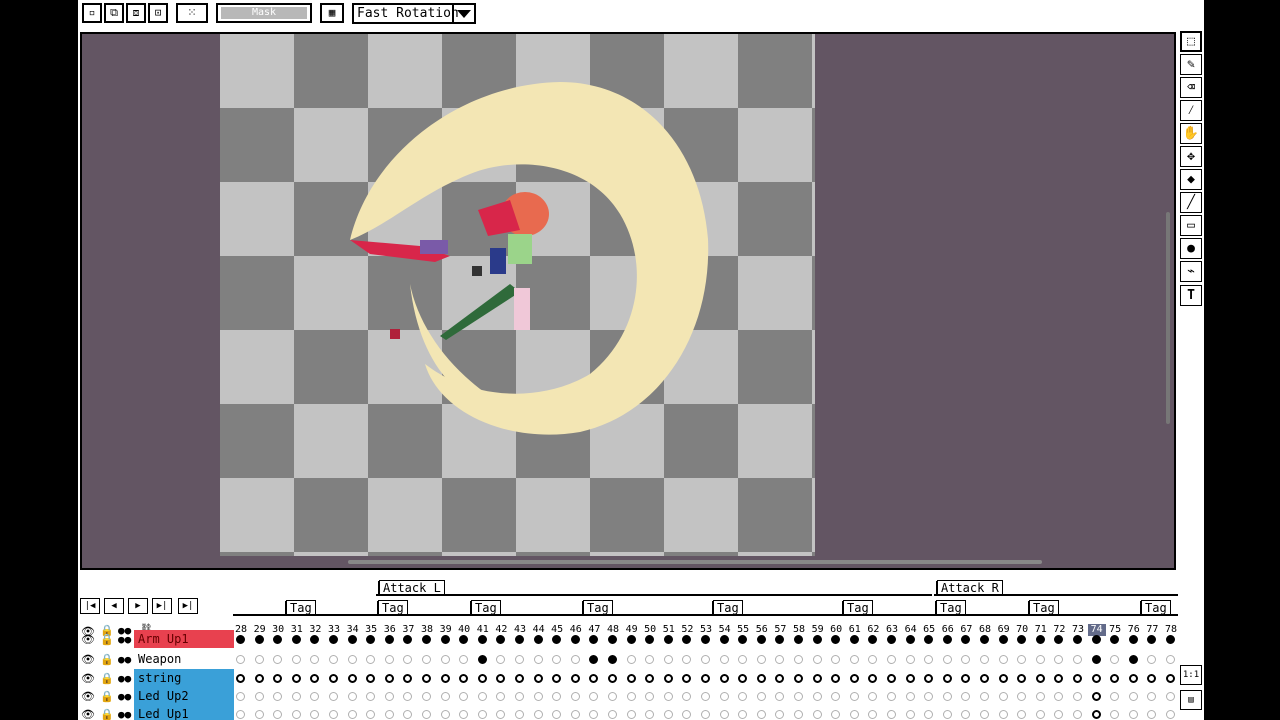  Describe the element at coordinates (184, 712) in the screenshot. I see `layer-name: Led Up1` at that location.